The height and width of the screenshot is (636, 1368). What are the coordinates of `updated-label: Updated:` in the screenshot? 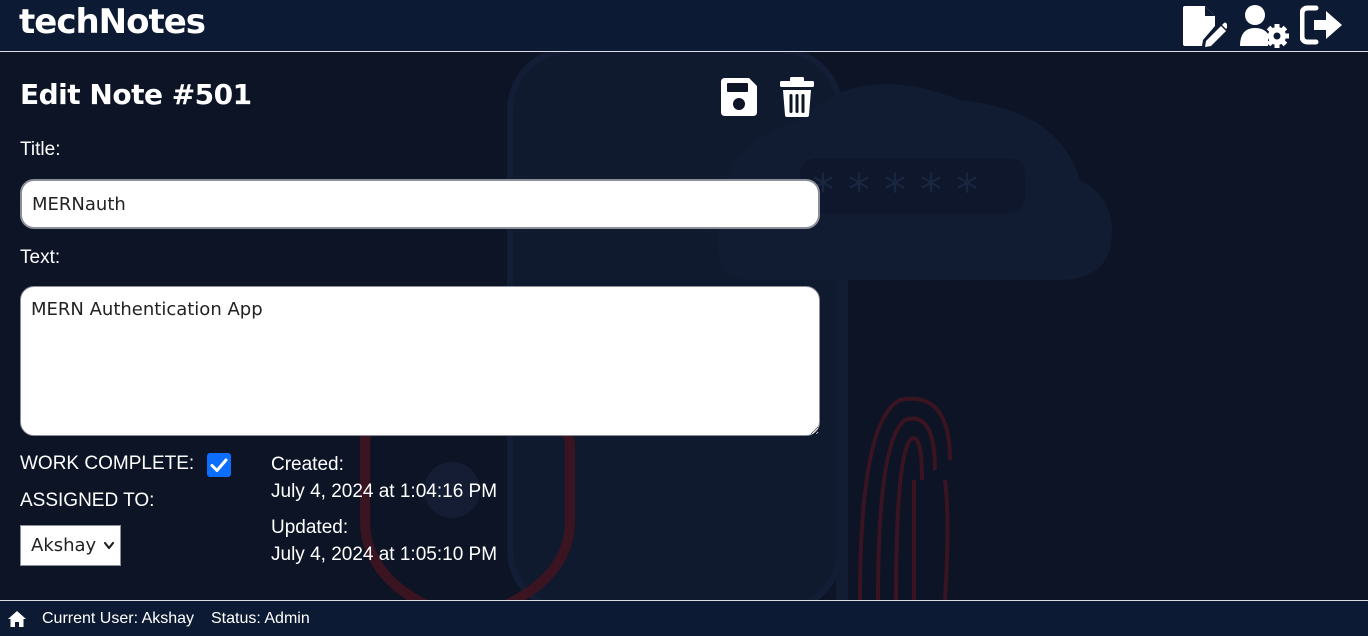 It's located at (310, 527).